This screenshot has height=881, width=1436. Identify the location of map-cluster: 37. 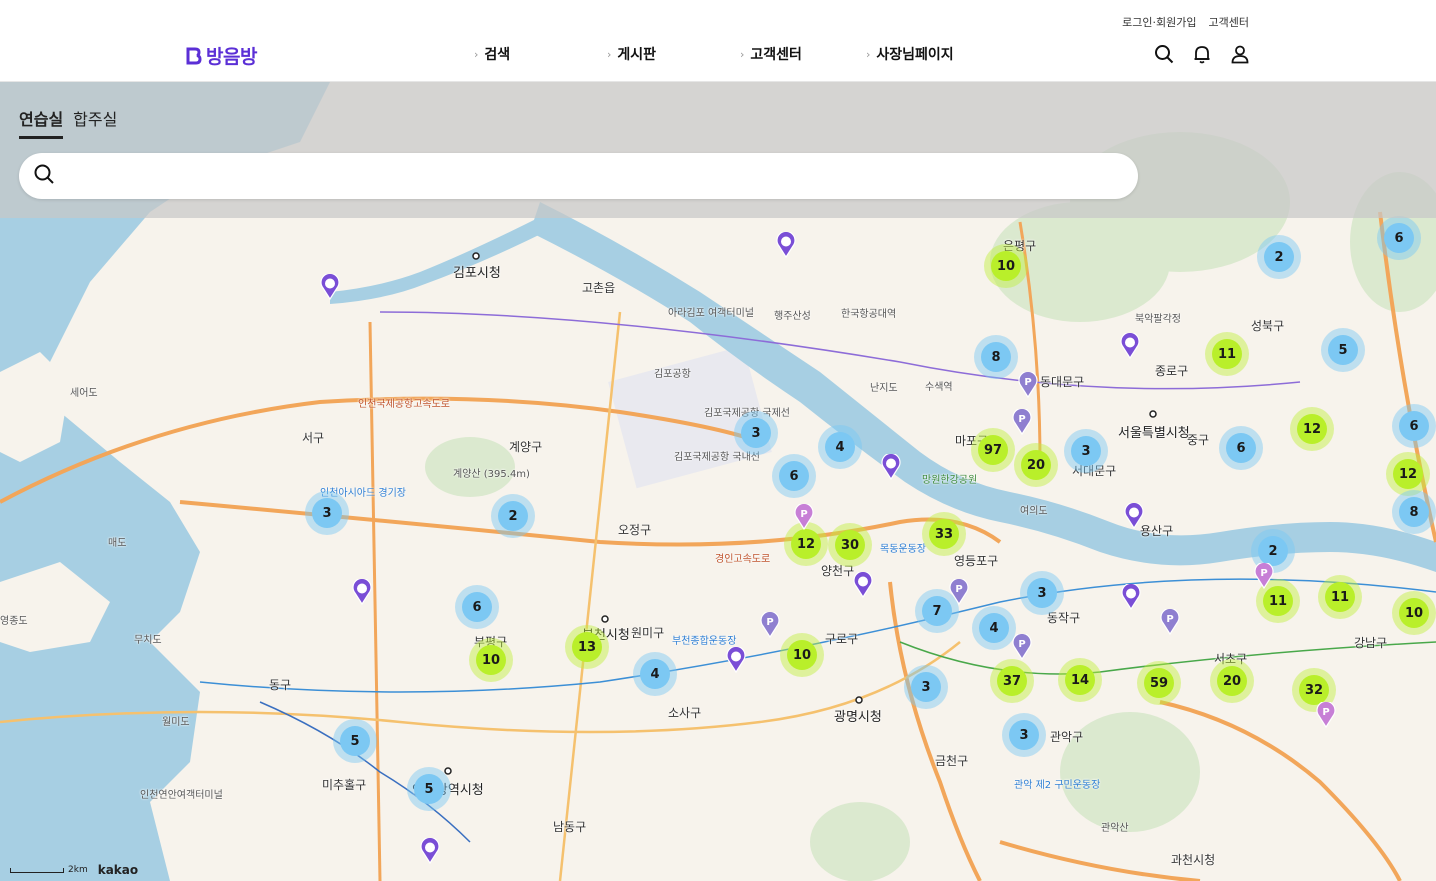
(1012, 681).